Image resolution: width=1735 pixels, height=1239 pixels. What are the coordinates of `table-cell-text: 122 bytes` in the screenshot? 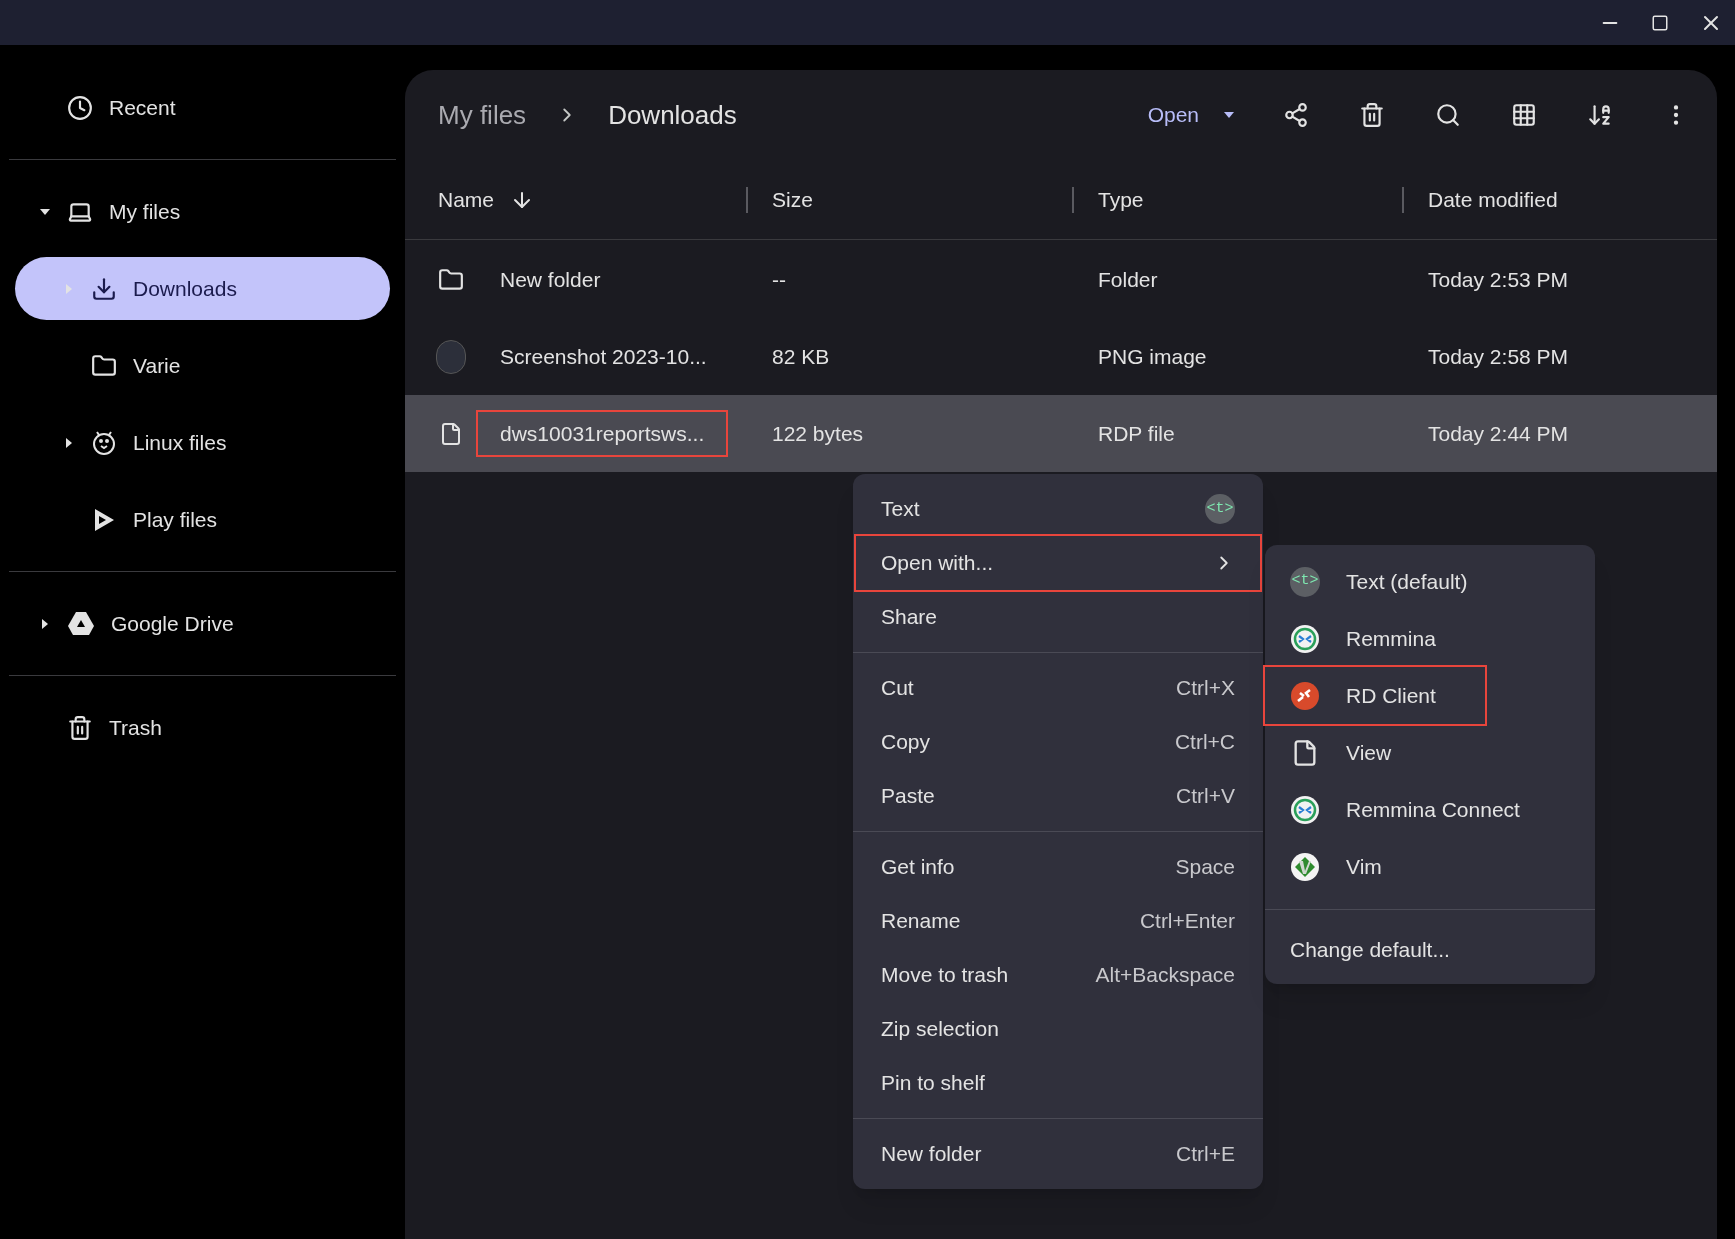 It's located at (818, 433).